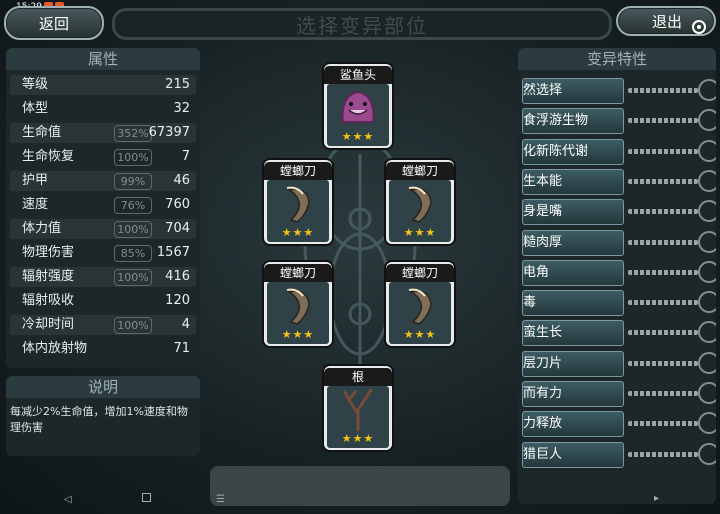 The height and width of the screenshot is (514, 720). Describe the element at coordinates (35, 180) in the screenshot. I see `attribute-name: 护甲` at that location.